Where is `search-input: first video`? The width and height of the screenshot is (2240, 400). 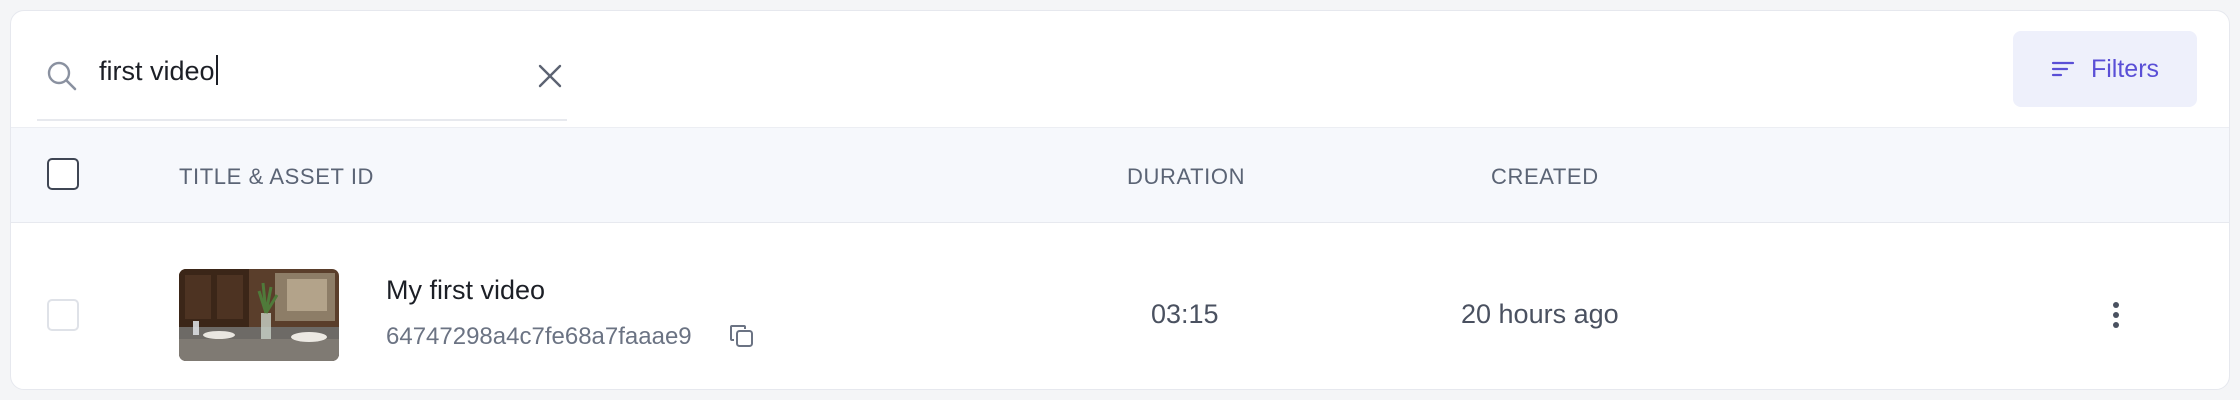
search-input: first video is located at coordinates (299, 75).